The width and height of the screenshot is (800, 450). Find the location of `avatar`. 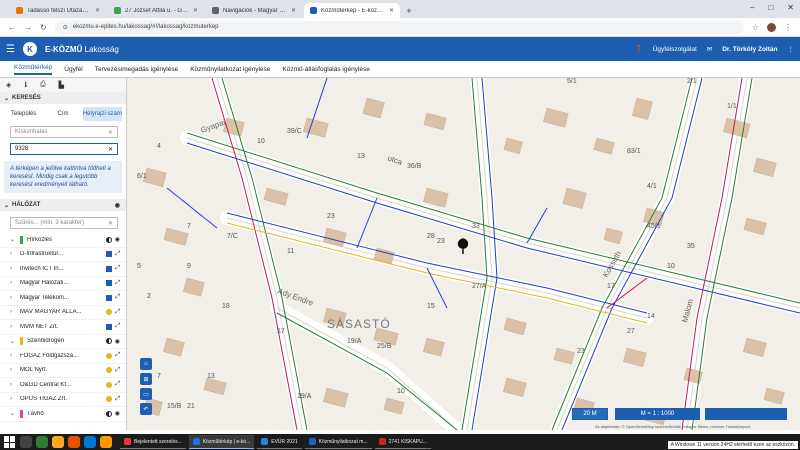

avatar is located at coordinates (771, 27).